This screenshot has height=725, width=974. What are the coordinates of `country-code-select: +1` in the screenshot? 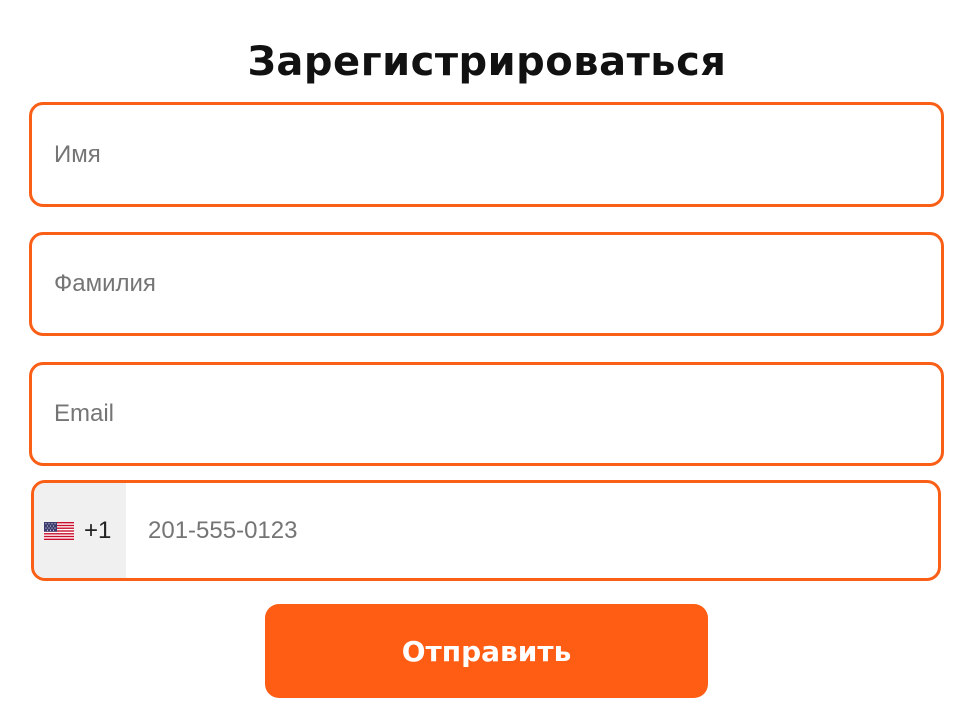 It's located at (80, 530).